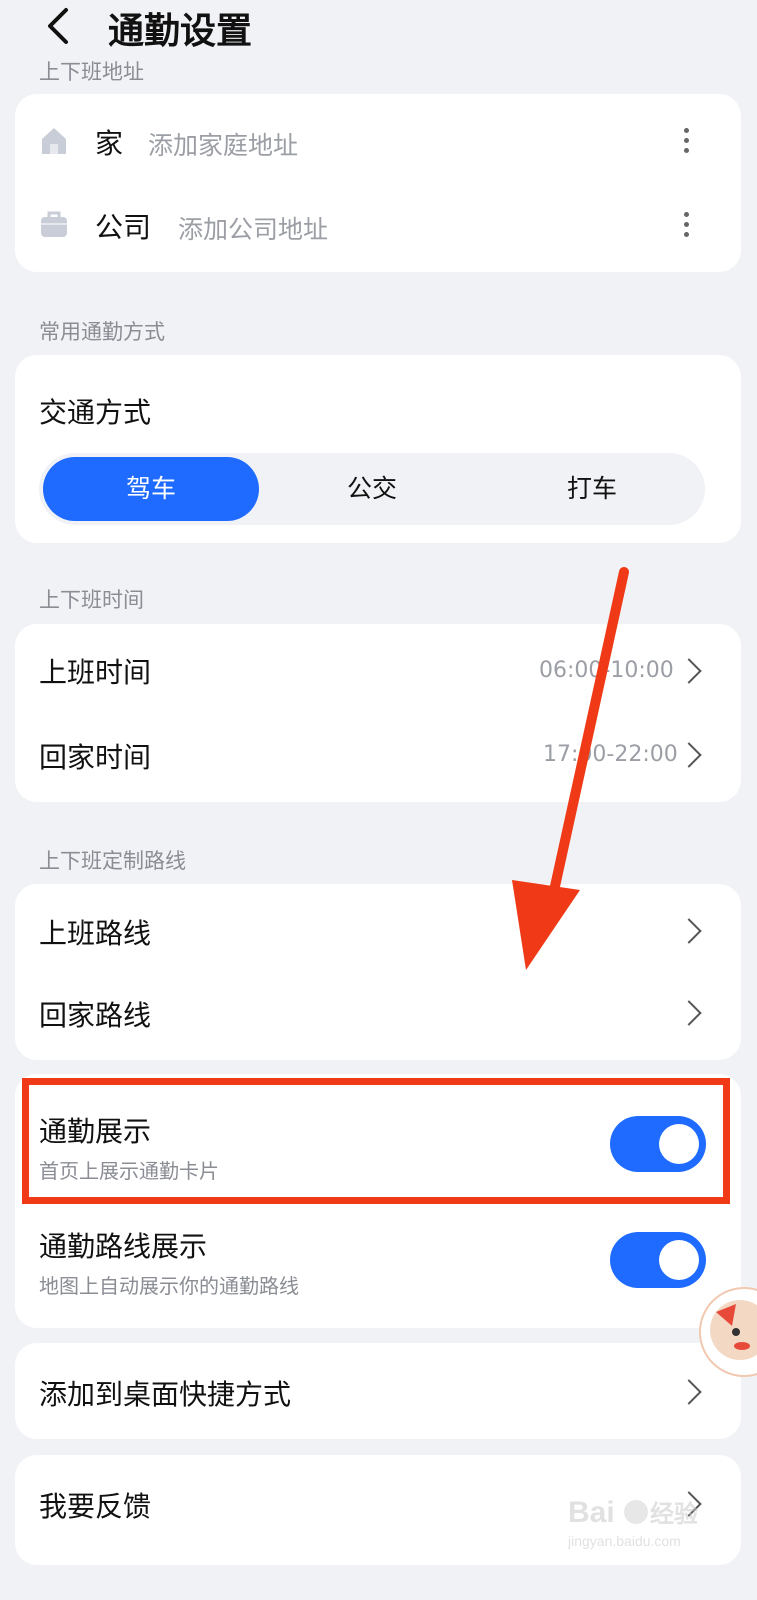  I want to click on route-display-subtitle: 地图上自动展示你的通勤路线, so click(169, 1286).